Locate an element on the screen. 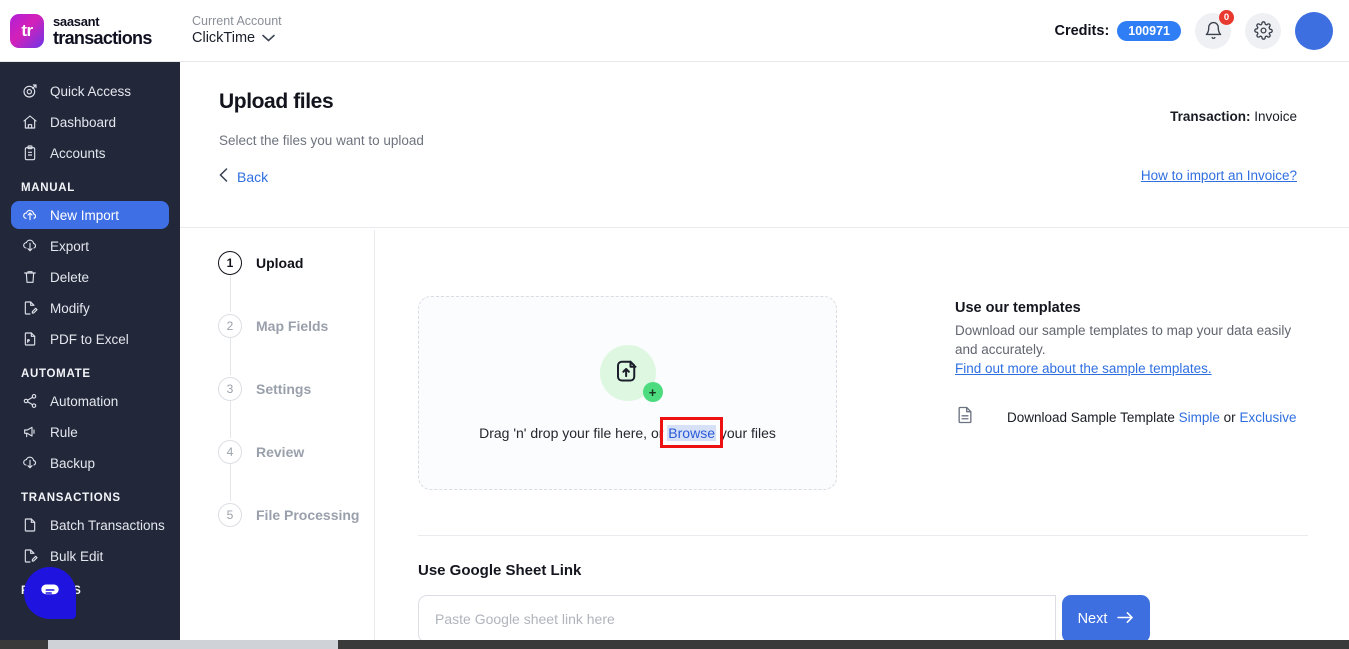 The height and width of the screenshot is (649, 1349). sidebar-item-label: Batch Transactions is located at coordinates (107, 525).